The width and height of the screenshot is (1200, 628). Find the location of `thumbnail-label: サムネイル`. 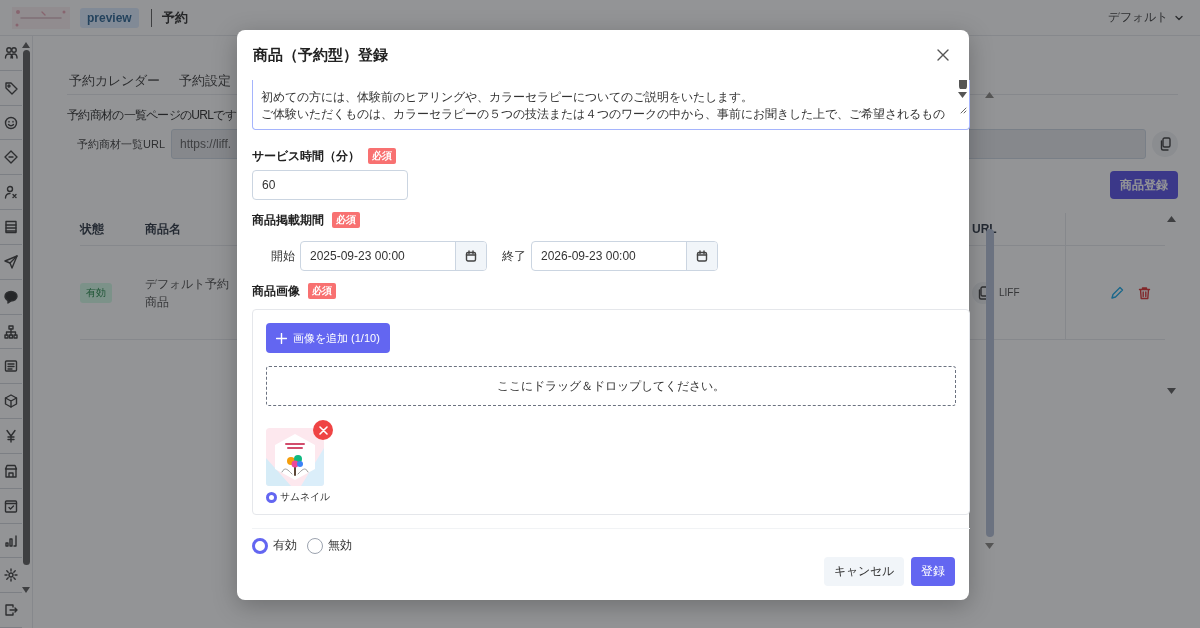

thumbnail-label: サムネイル is located at coordinates (305, 497).